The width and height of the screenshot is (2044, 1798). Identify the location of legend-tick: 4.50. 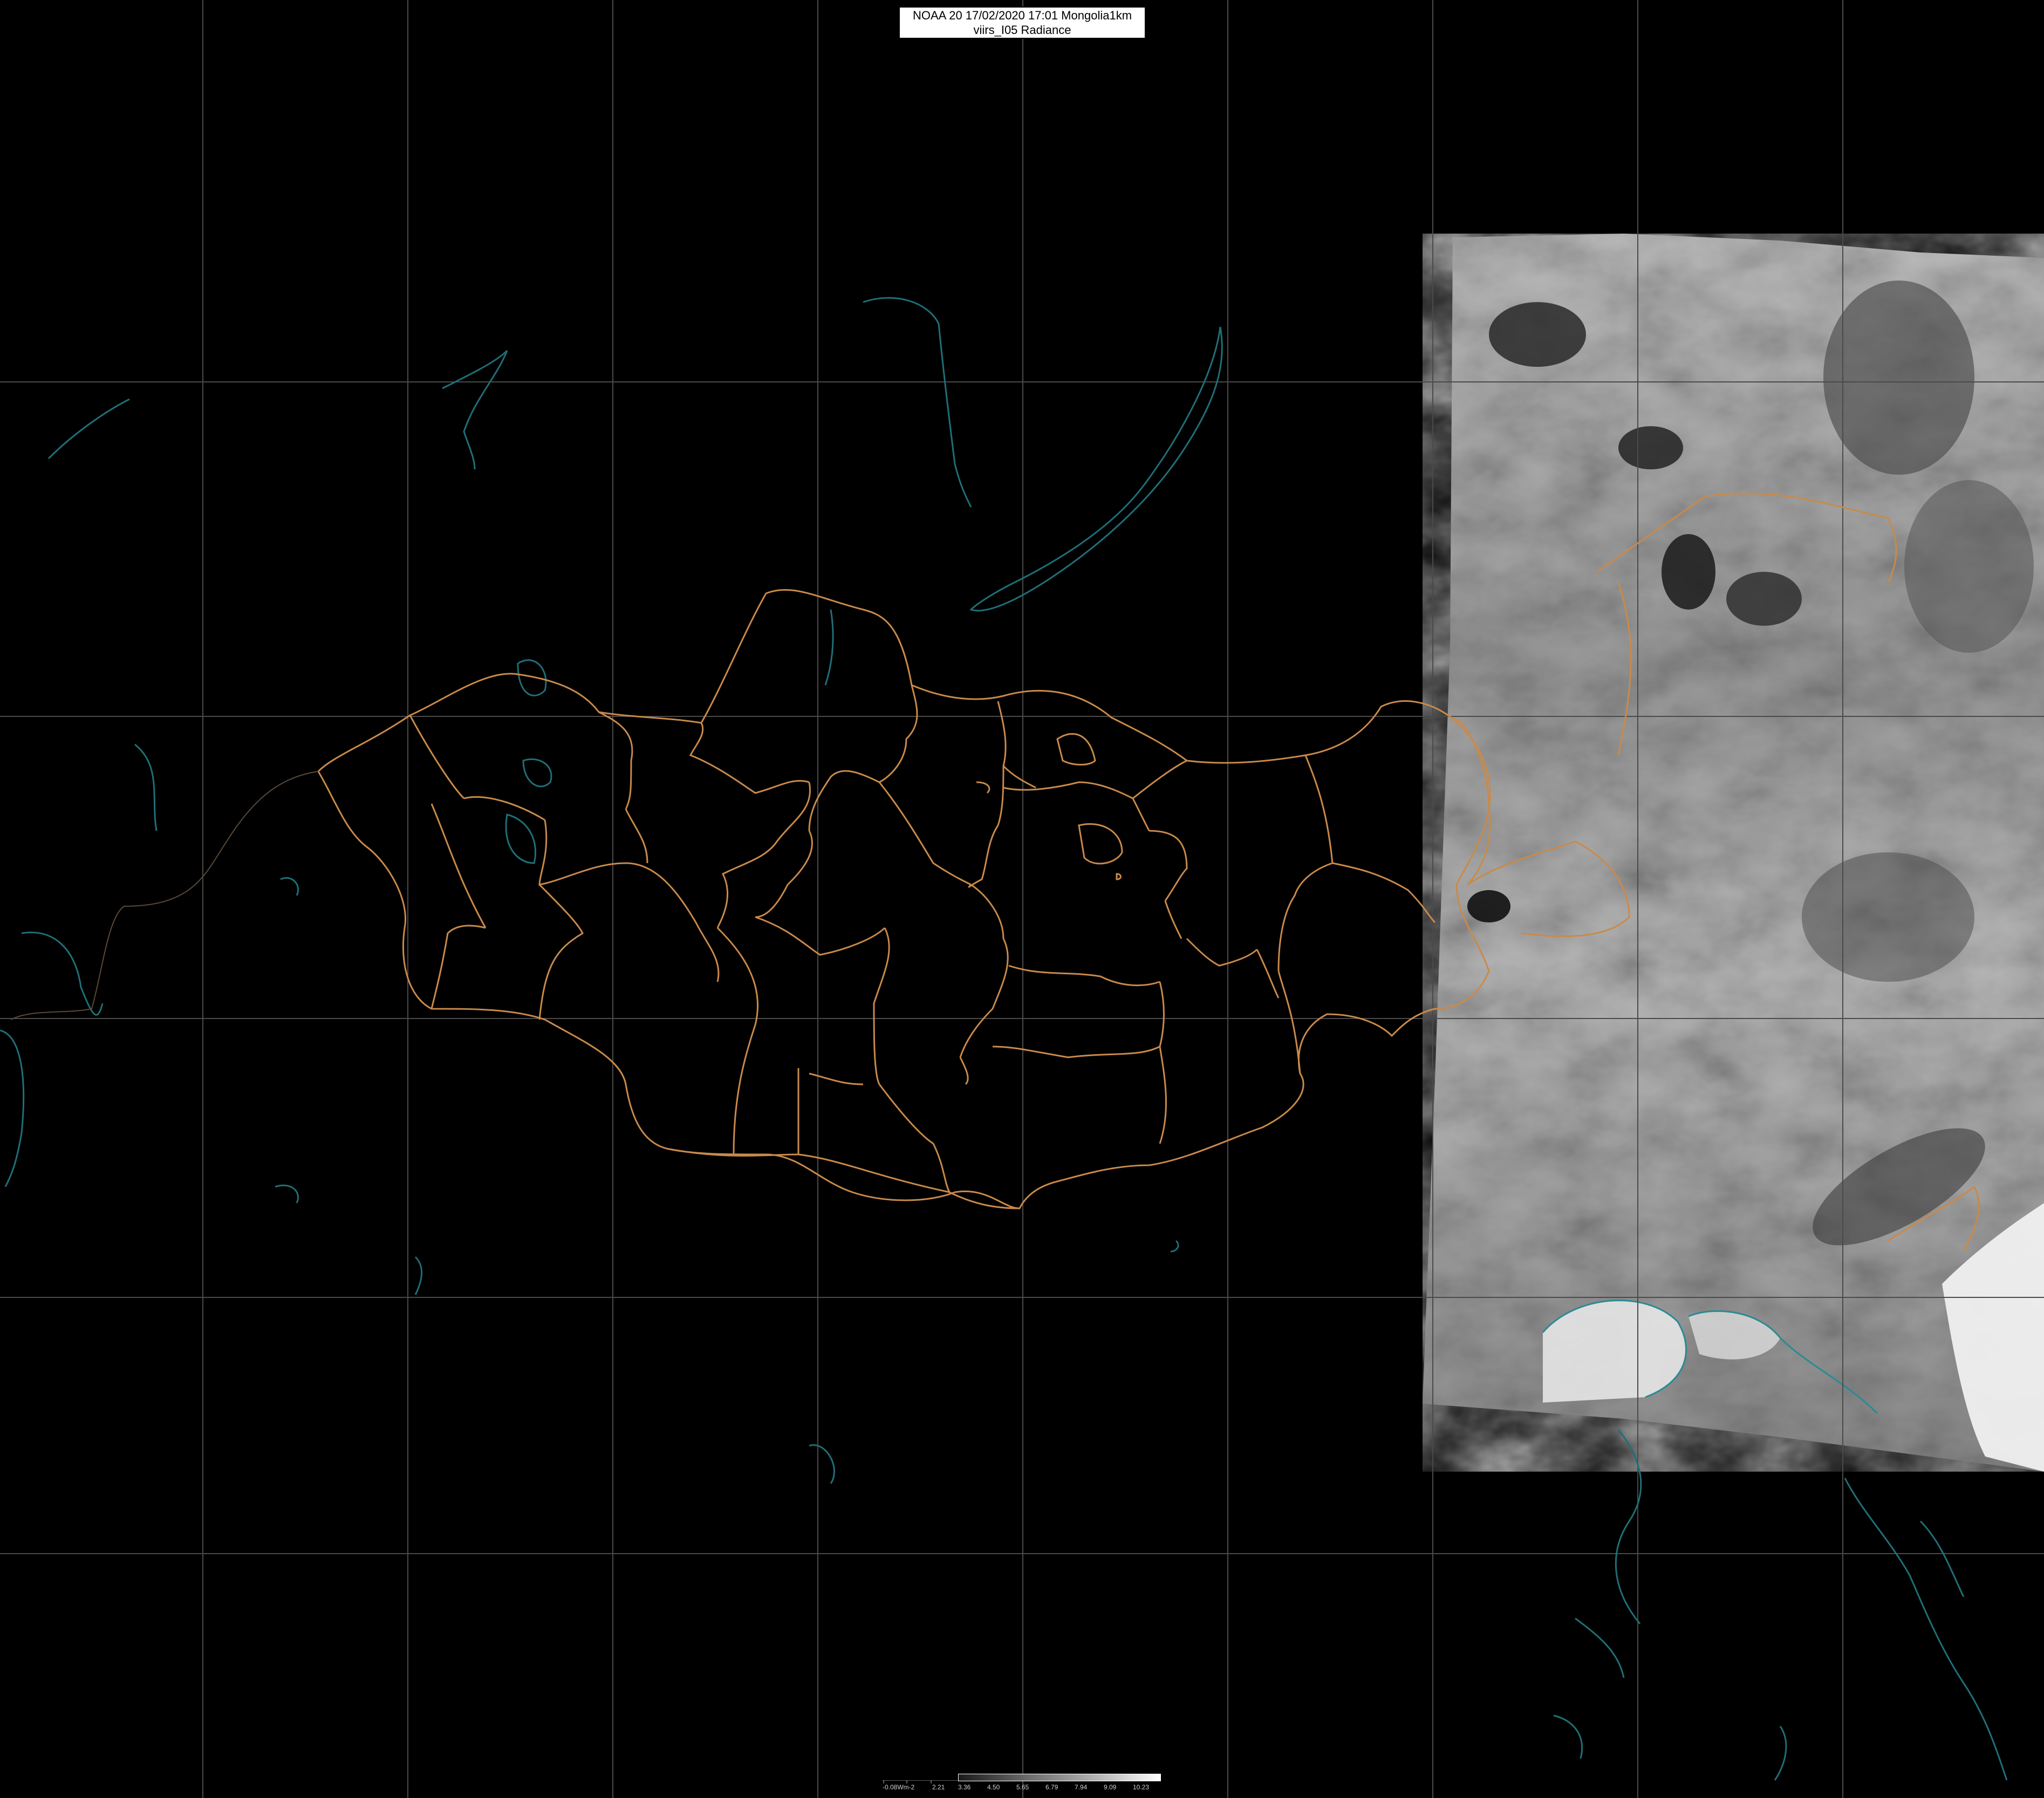
(993, 1787).